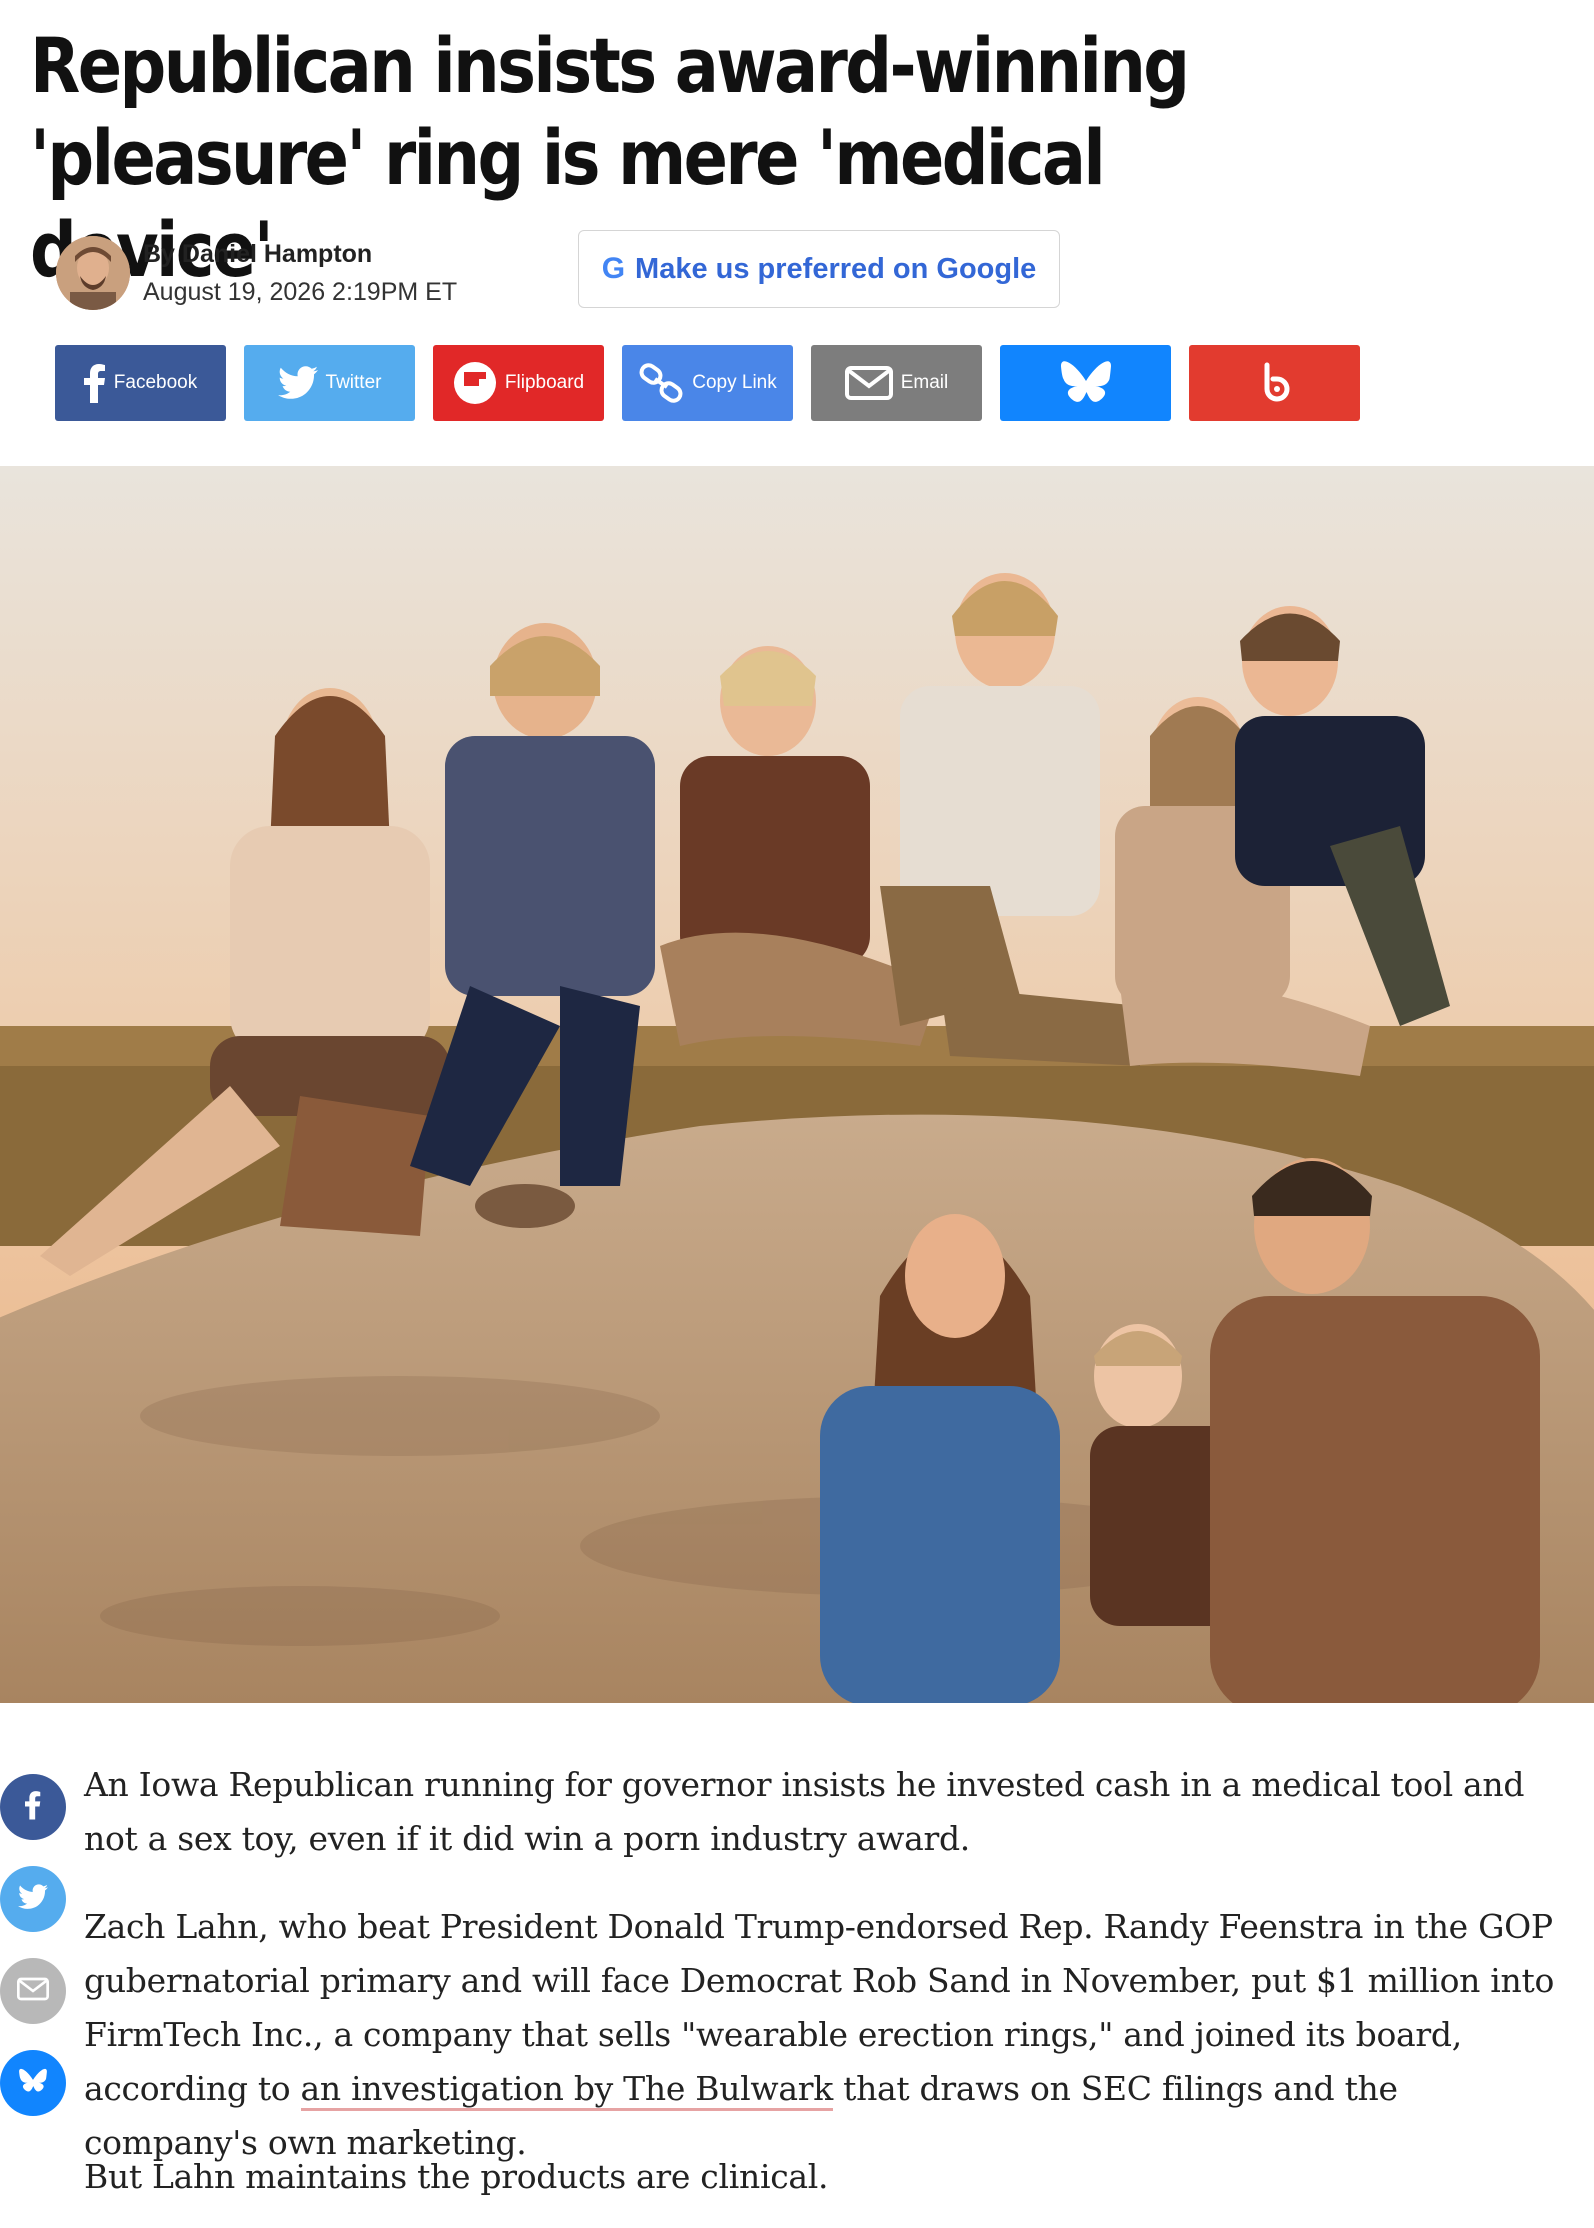  What do you see at coordinates (566, 2090) in the screenshot?
I see `bulwark-investigation-link: an investigation by The Bulwark` at bounding box center [566, 2090].